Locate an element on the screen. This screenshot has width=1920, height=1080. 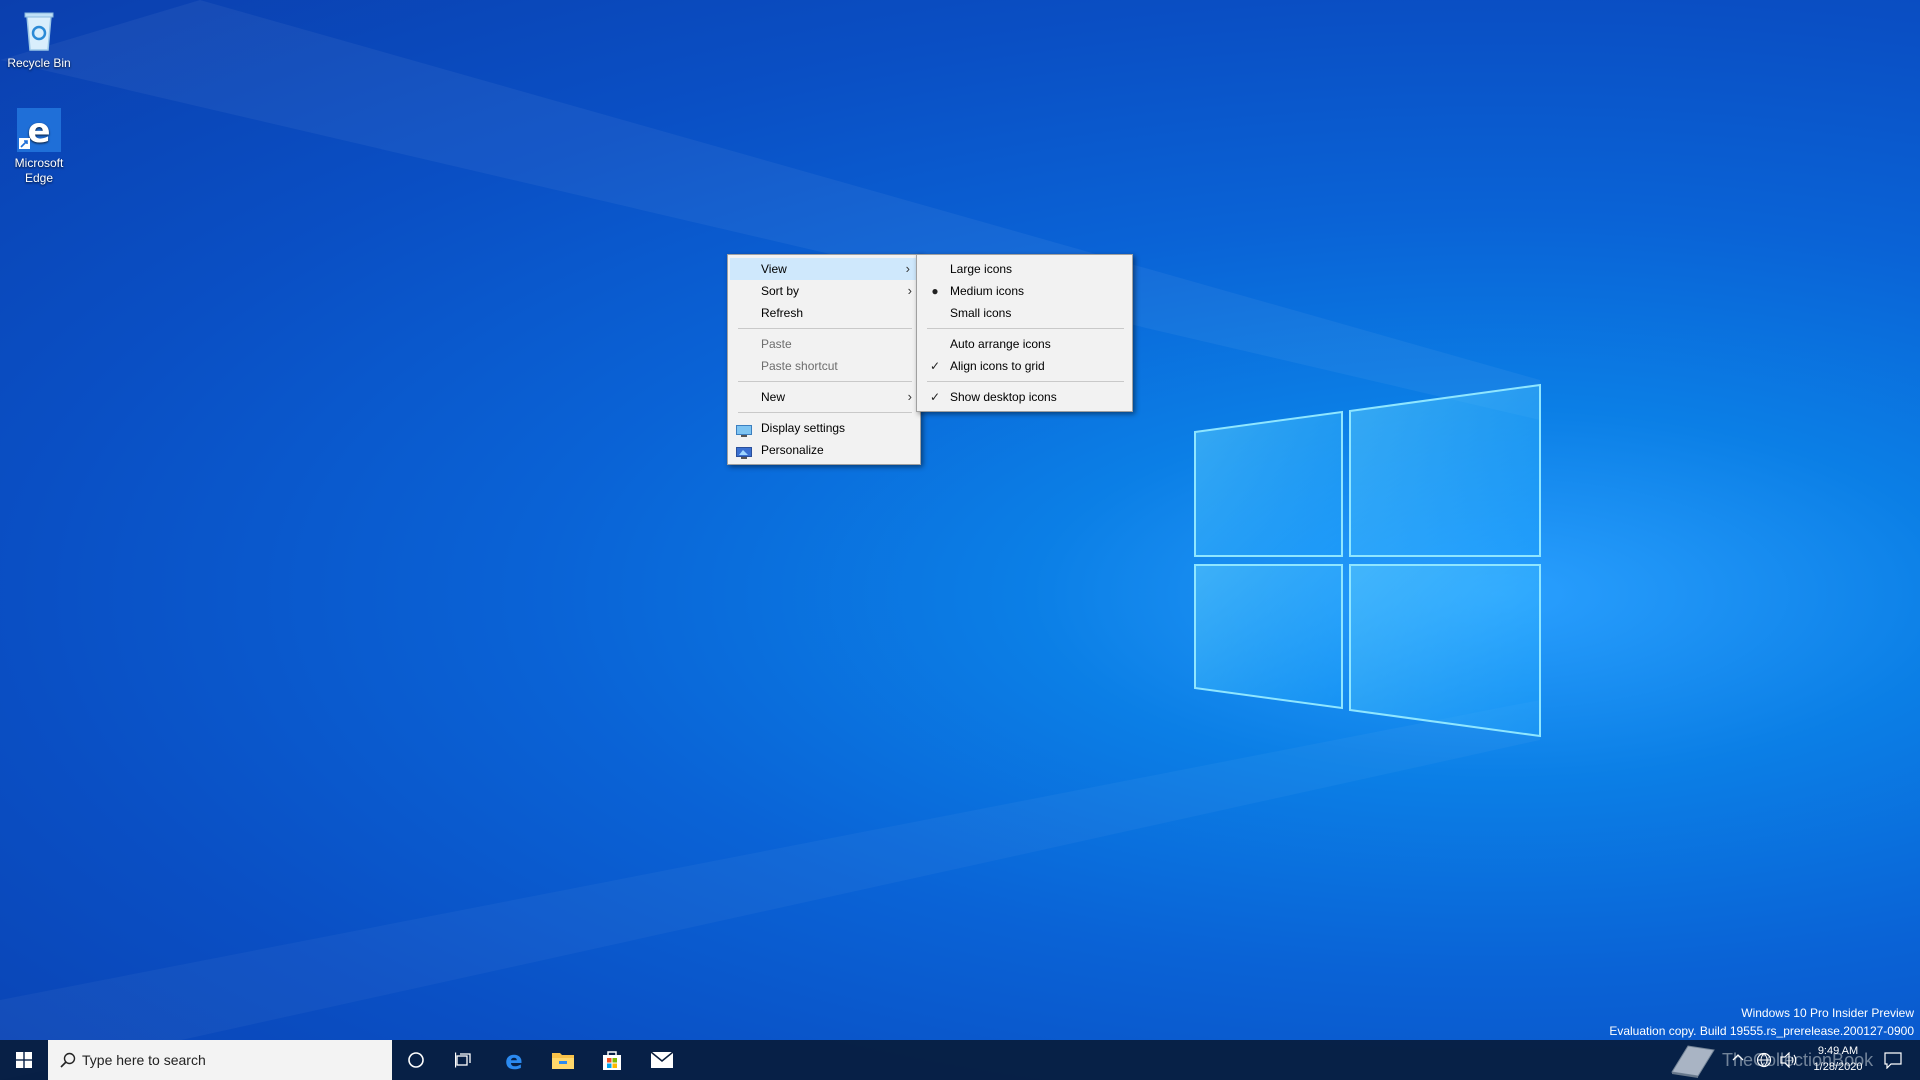
search-icon is located at coordinates (68, 1060).